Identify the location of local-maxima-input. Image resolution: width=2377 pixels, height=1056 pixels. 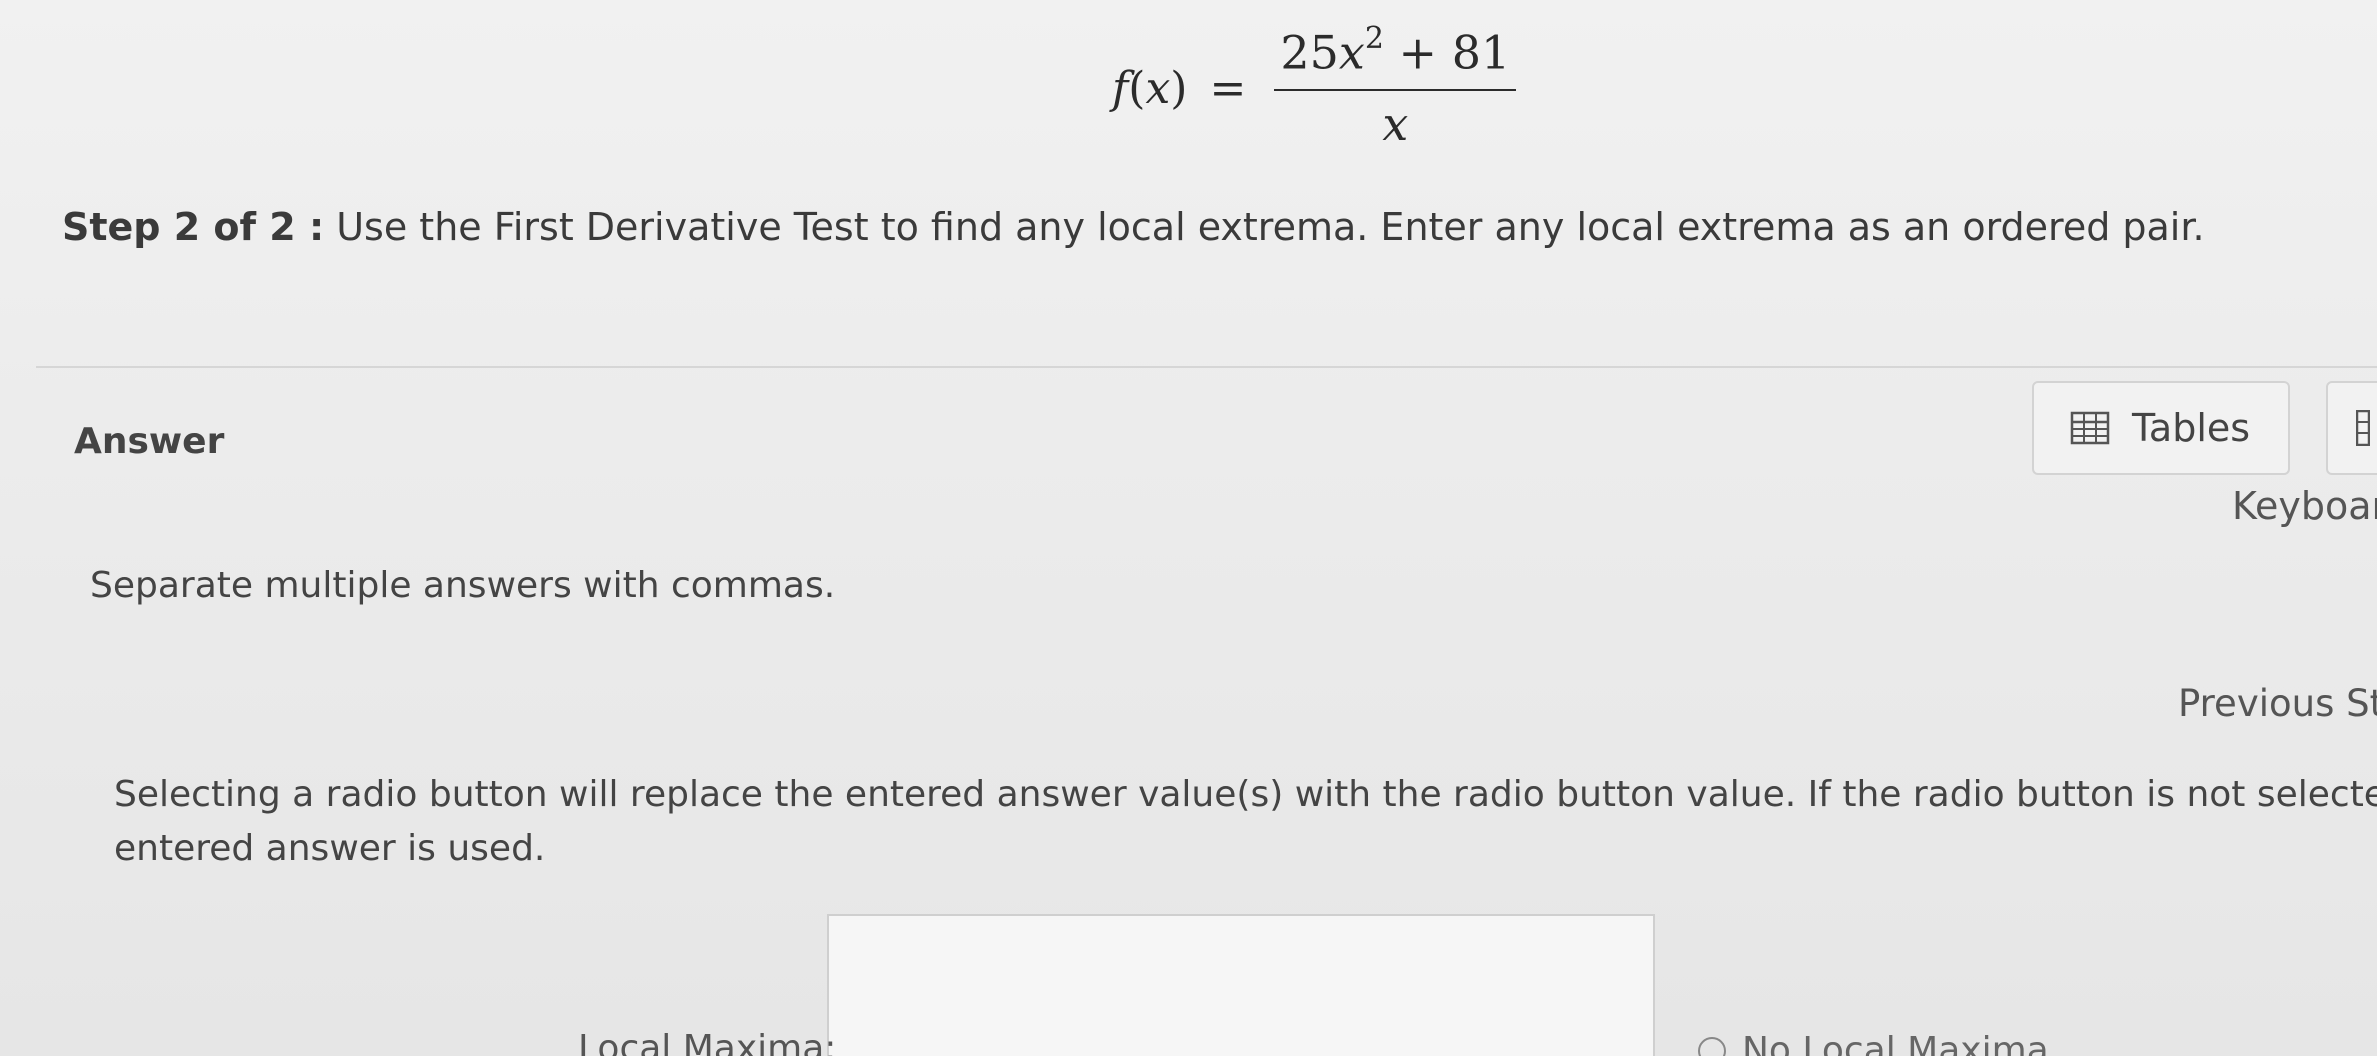
(1241, 985).